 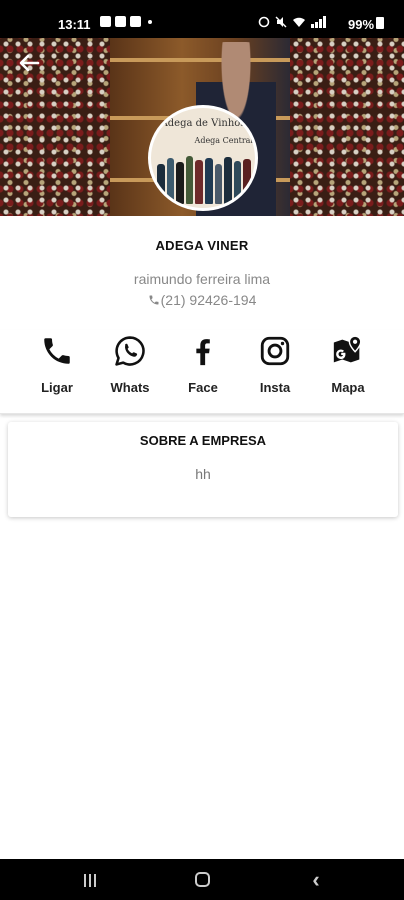 I want to click on logo-subtitle: Adega Central, so click(x=223, y=140).